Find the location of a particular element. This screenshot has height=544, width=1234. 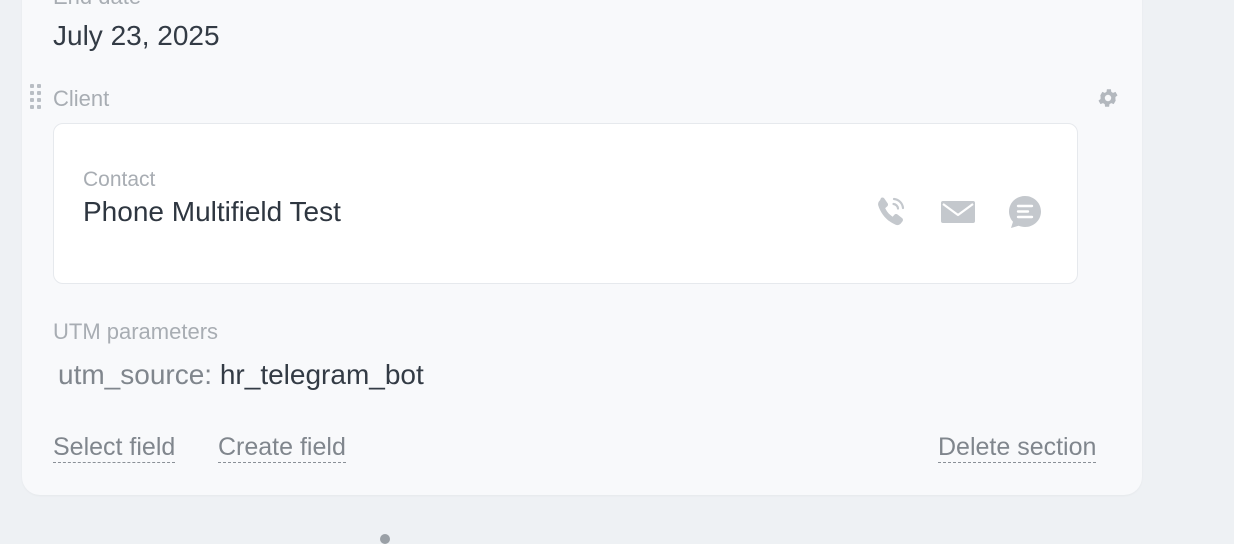

end-date-value: July 23, 2025 is located at coordinates (136, 36).